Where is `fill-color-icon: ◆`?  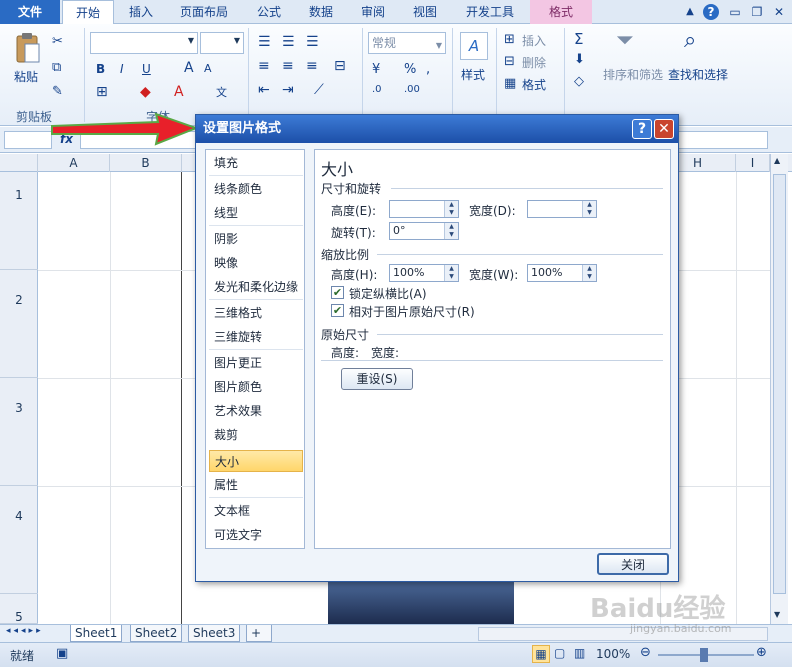 fill-color-icon: ◆ is located at coordinates (145, 92).